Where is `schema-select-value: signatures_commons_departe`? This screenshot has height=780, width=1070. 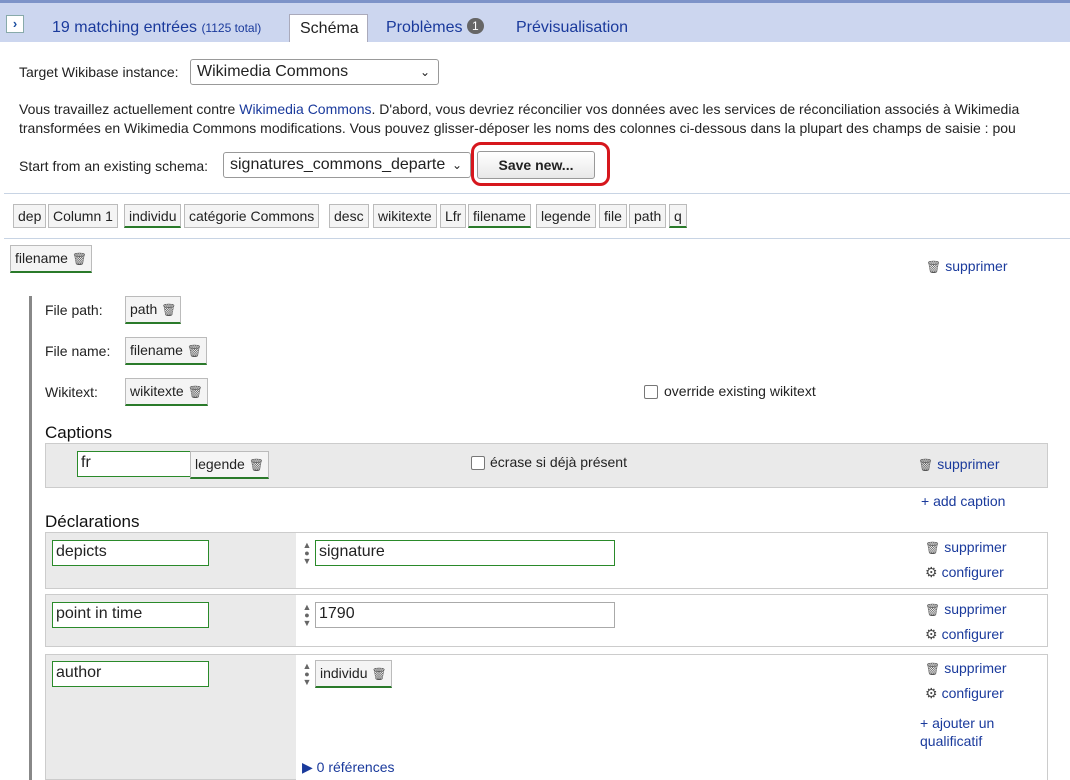 schema-select-value: signatures_commons_departe is located at coordinates (338, 164).